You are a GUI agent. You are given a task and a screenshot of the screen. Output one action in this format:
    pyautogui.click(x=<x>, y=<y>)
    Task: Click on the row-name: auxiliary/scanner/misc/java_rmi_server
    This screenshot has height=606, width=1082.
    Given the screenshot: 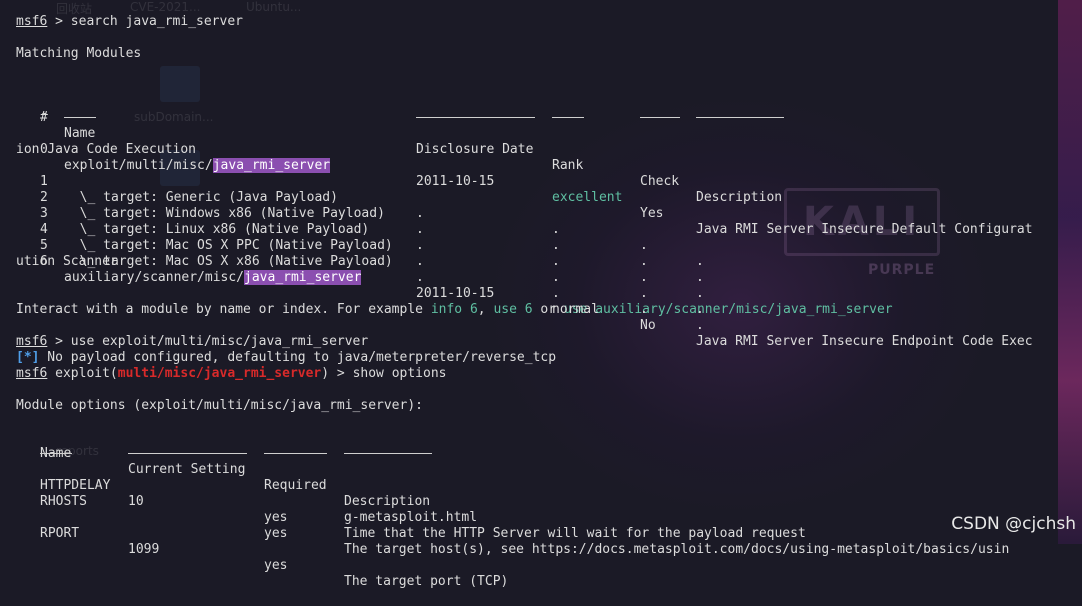 What is the action you would take?
    pyautogui.click(x=213, y=278)
    